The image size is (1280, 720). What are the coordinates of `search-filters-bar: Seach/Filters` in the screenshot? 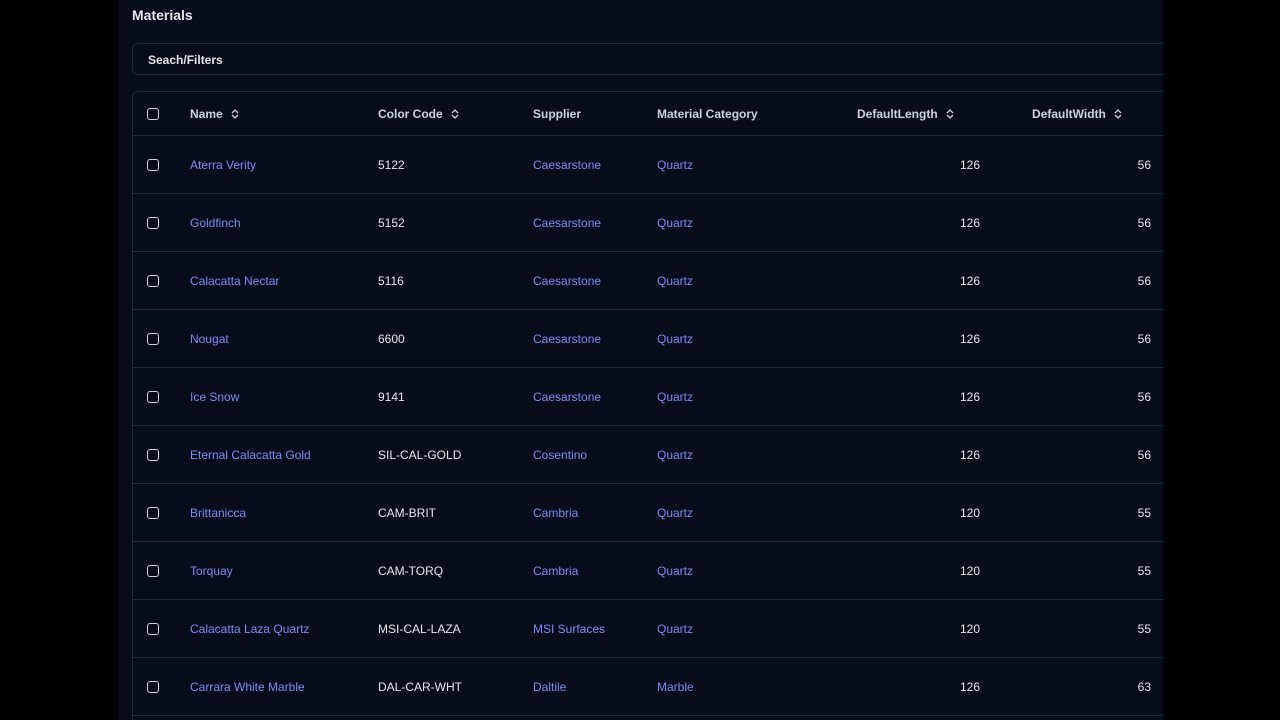 It's located at (647, 59).